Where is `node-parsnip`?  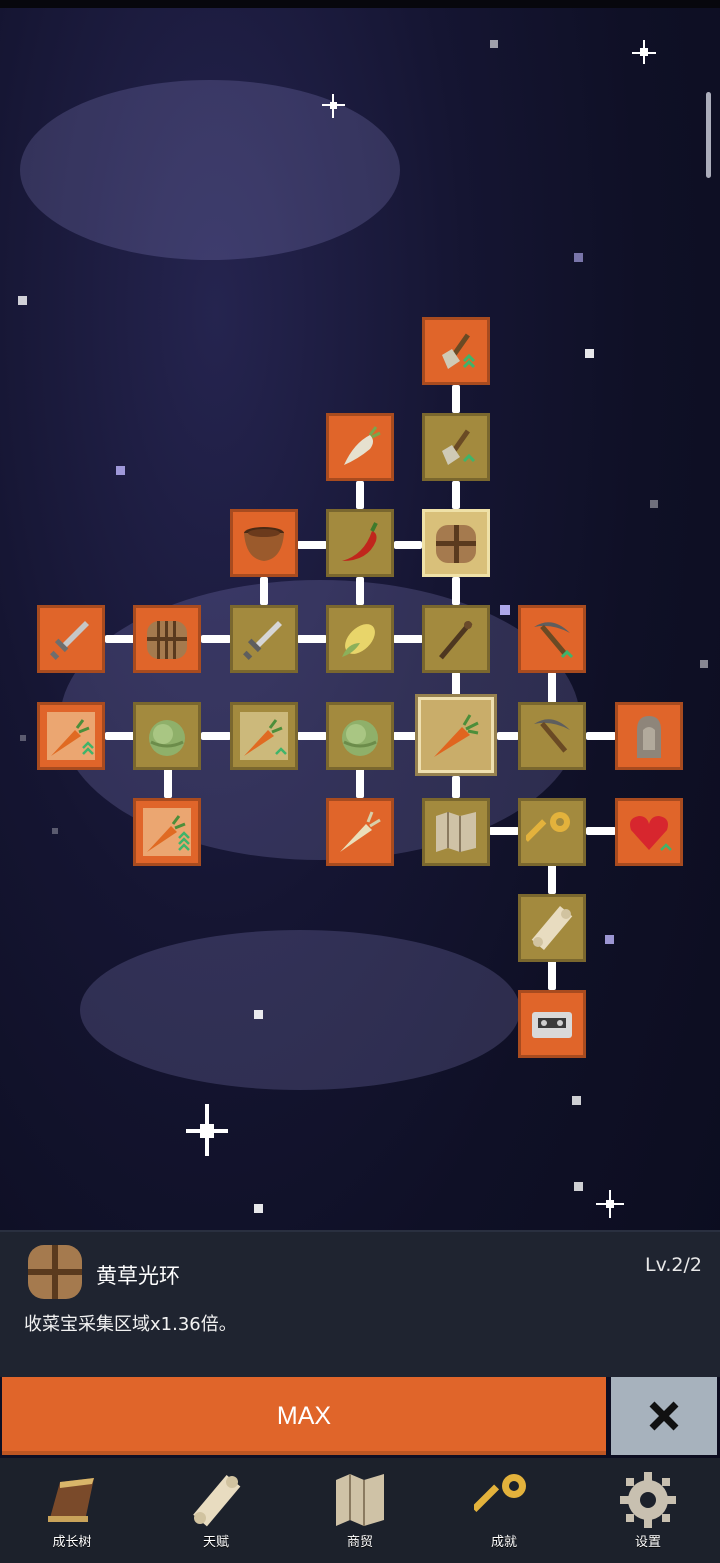
node-parsnip is located at coordinates (360, 832).